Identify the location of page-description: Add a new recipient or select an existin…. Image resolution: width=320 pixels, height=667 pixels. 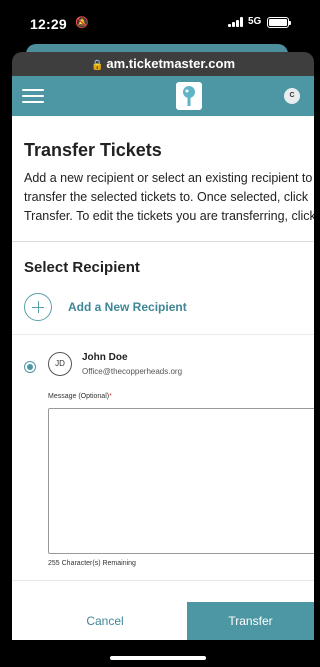
(169, 197).